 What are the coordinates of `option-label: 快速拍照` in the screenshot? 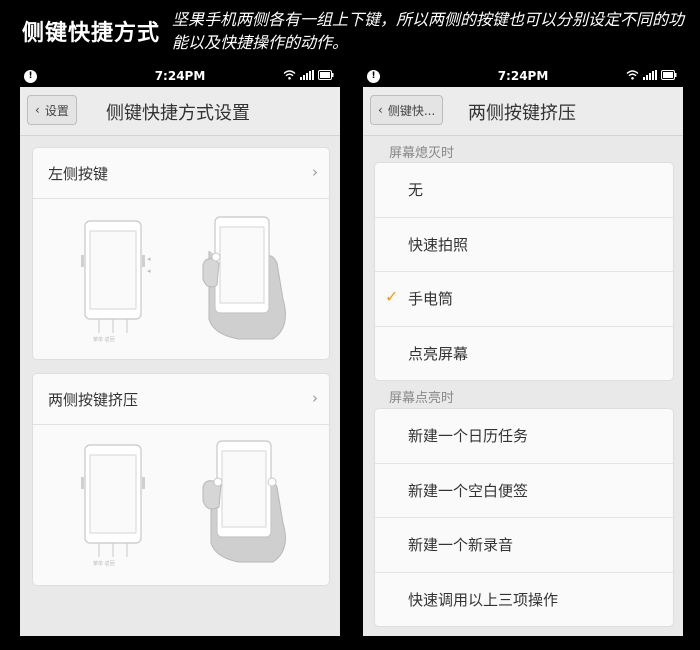 It's located at (438, 244).